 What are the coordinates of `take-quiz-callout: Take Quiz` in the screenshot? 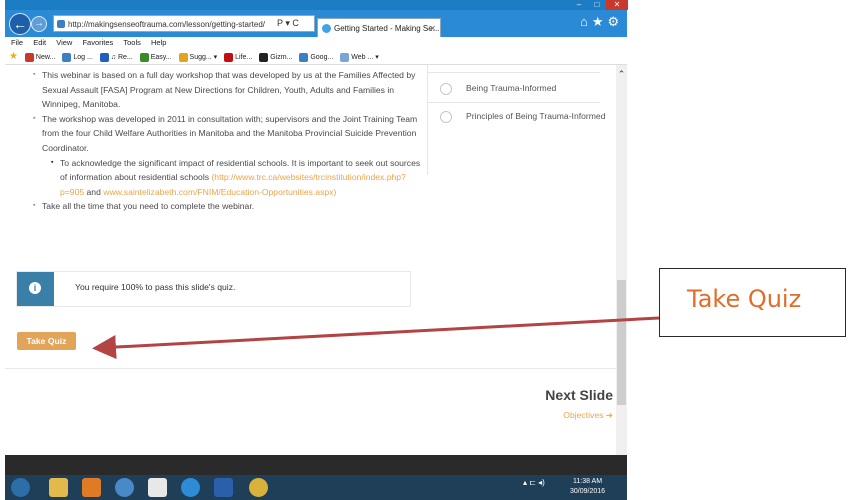 It's located at (752, 302).